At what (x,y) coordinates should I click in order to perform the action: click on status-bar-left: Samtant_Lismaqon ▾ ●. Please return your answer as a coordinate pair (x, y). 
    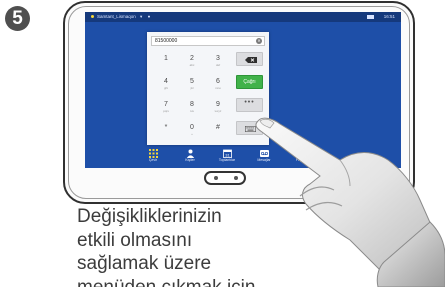
    Looking at the image, I should click on (120, 17).